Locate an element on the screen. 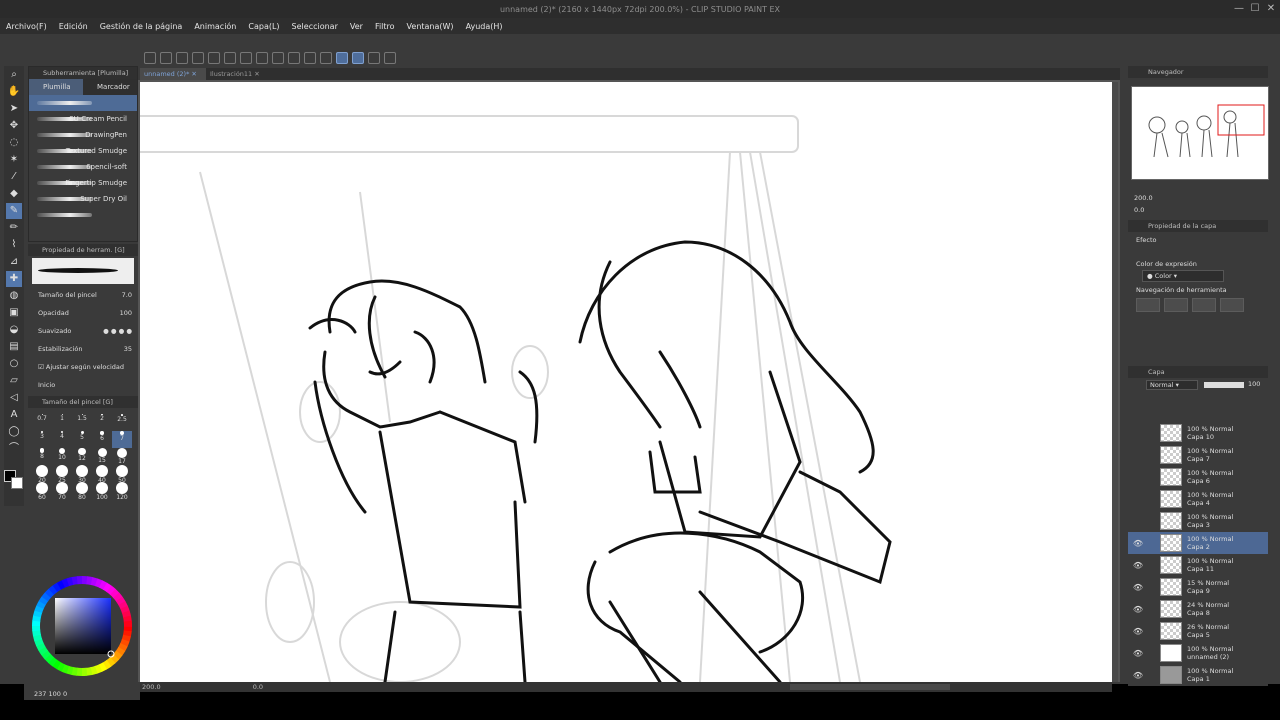  color-wheel is located at coordinates (82, 630).